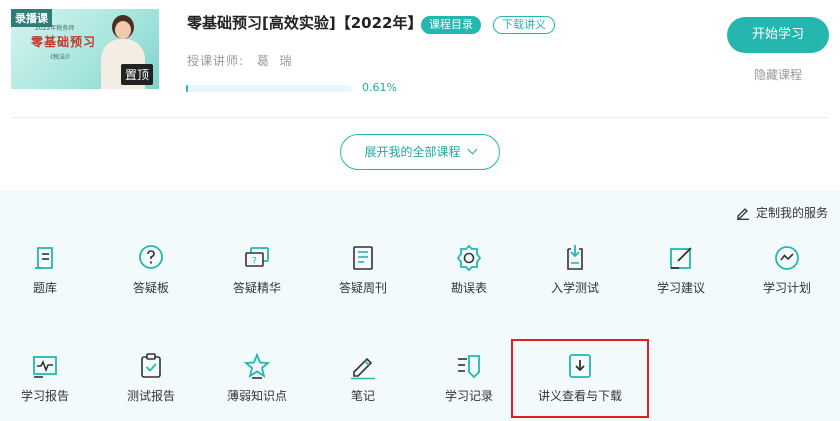  Describe the element at coordinates (786, 288) in the screenshot. I see `tool-label: 学习计划` at that location.